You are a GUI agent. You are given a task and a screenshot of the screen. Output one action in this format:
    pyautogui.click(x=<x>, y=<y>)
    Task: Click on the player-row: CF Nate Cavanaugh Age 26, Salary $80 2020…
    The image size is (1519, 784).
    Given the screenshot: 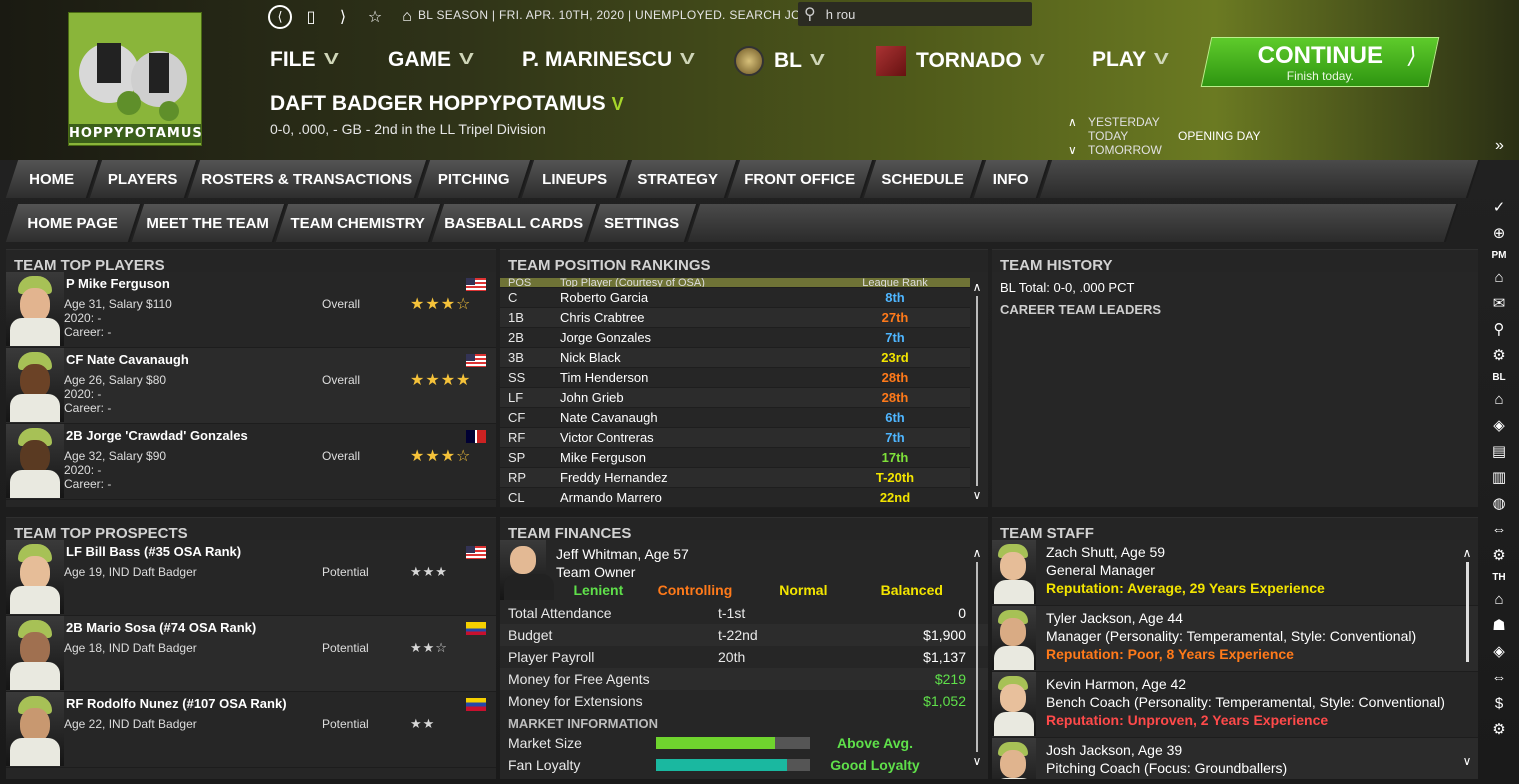 What is the action you would take?
    pyautogui.click(x=251, y=386)
    